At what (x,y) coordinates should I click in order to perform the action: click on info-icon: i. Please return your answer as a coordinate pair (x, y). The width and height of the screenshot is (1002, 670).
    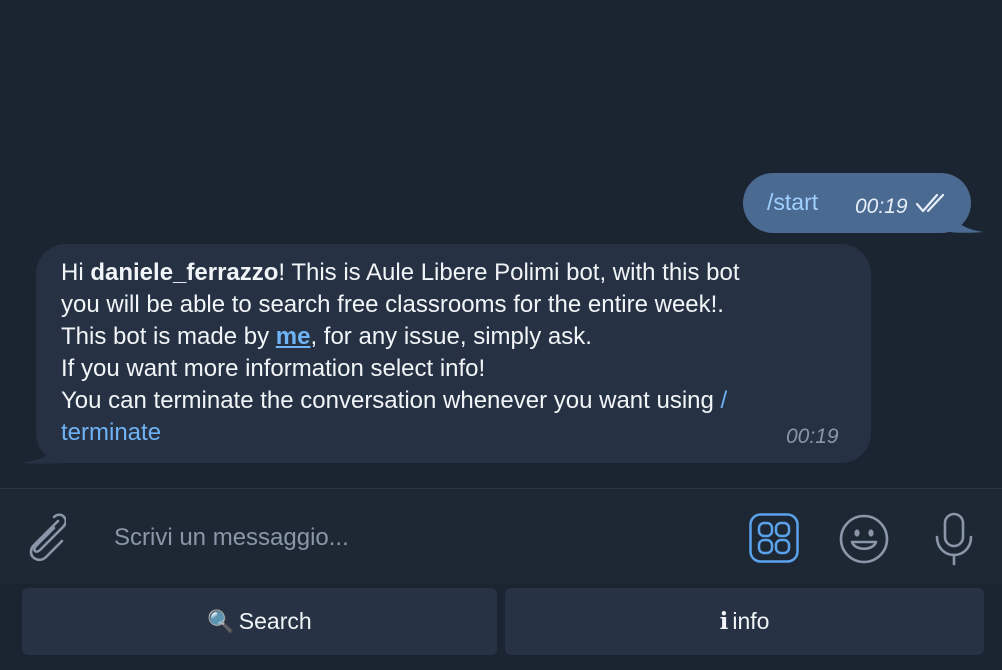
    Looking at the image, I should click on (724, 621).